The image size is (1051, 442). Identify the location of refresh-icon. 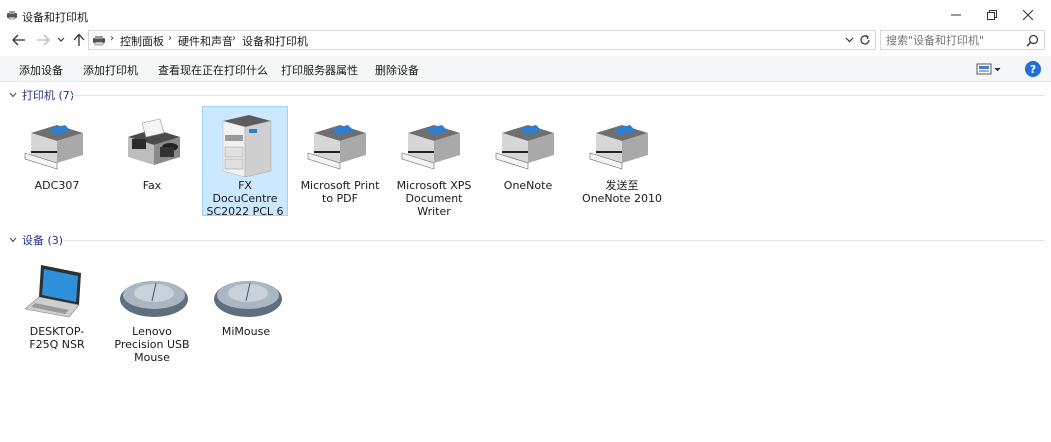
(865, 39).